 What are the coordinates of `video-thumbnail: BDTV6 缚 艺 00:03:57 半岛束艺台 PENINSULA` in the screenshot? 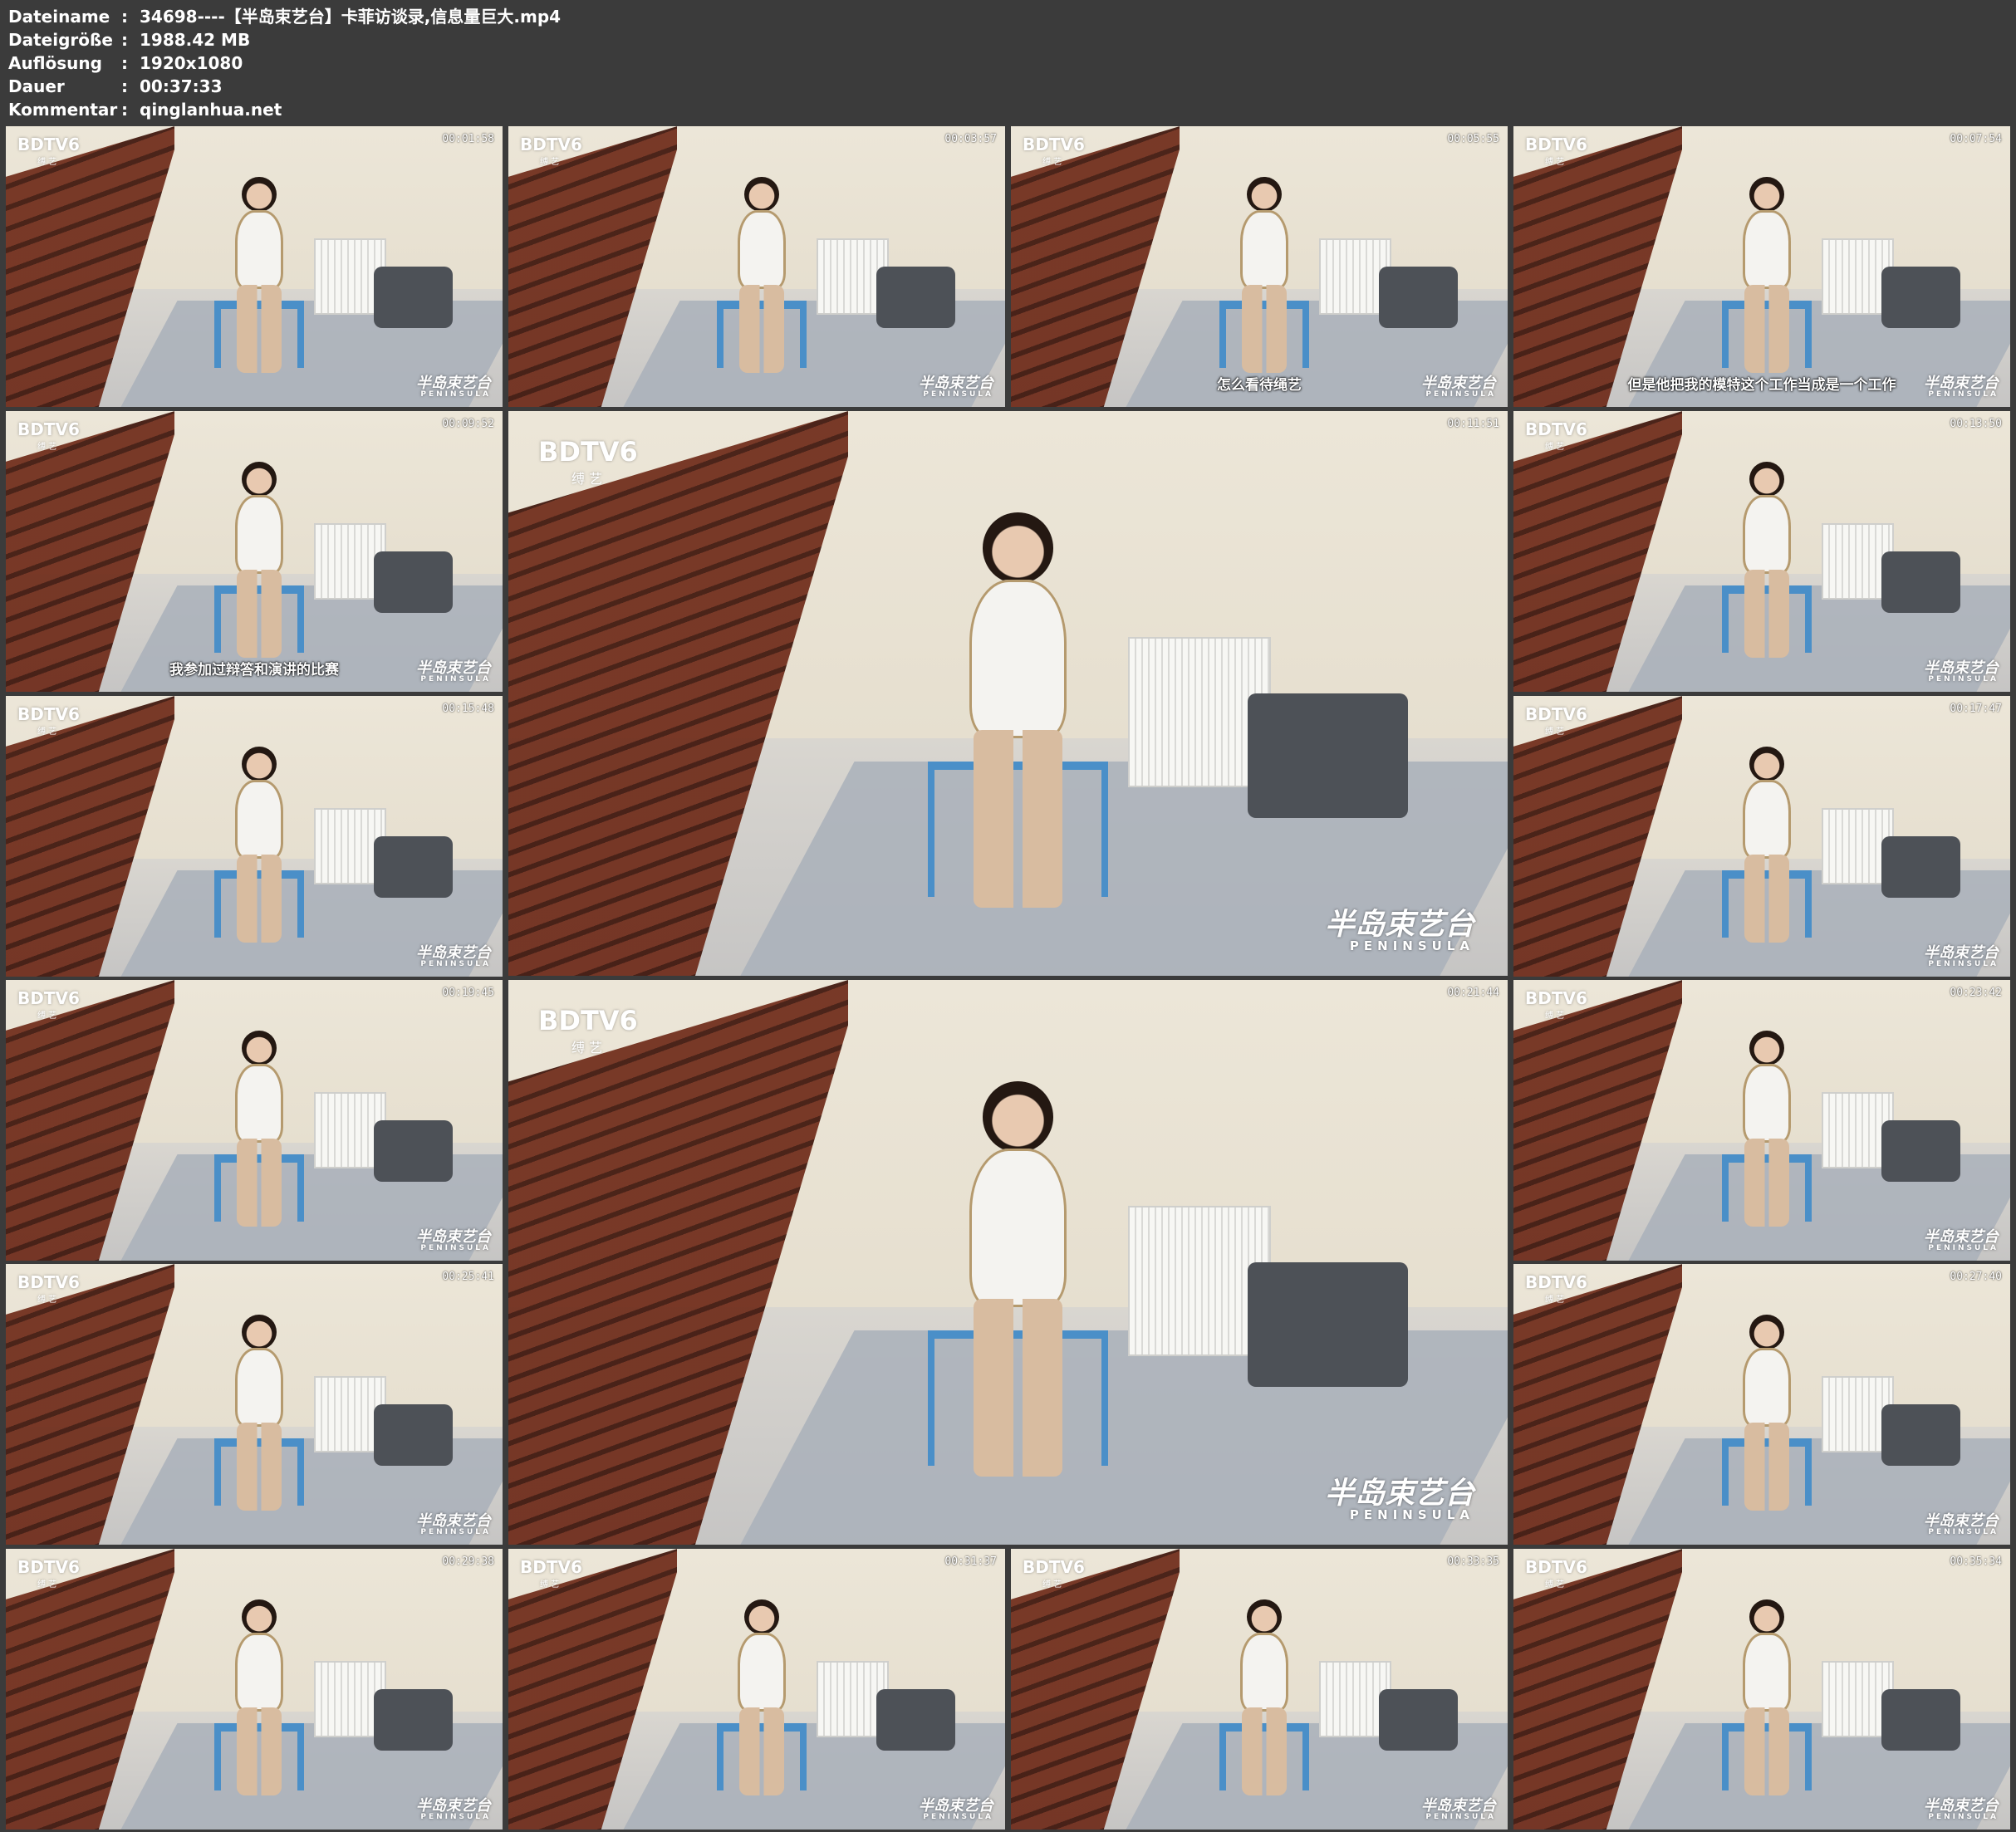 It's located at (756, 266).